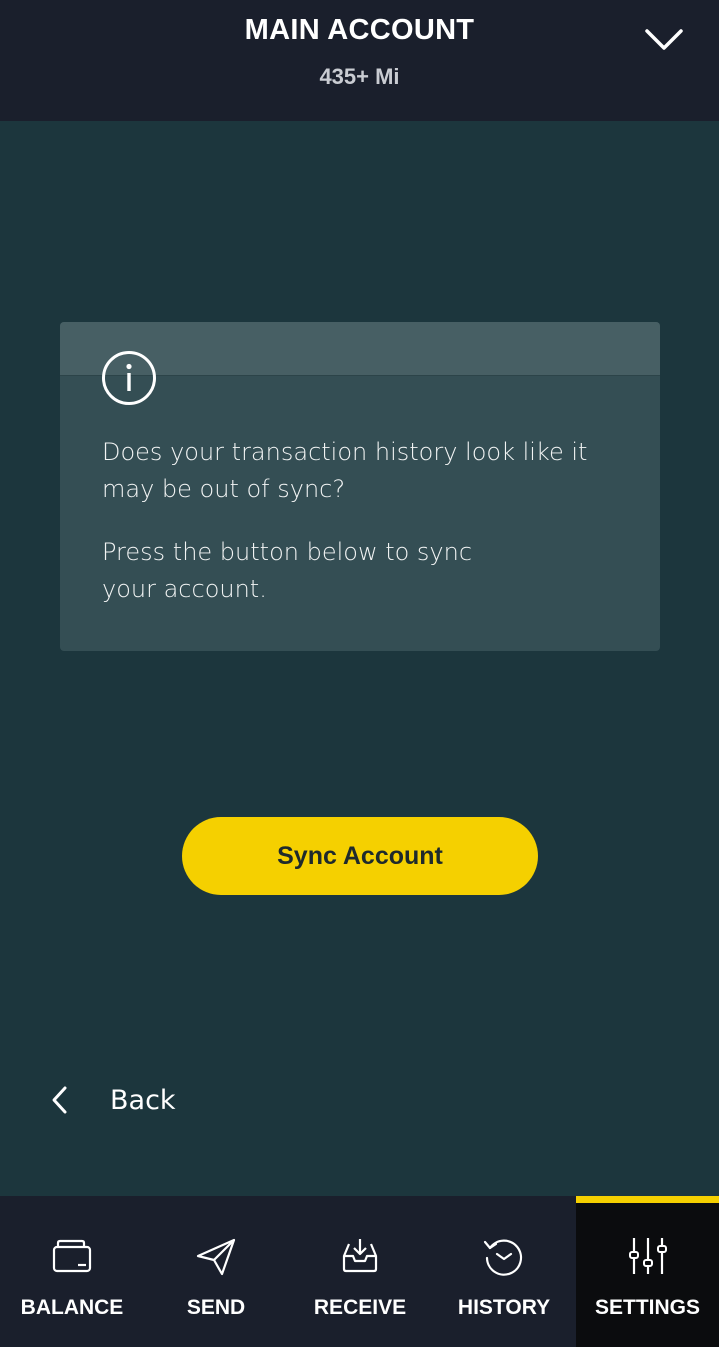  Describe the element at coordinates (359, 30) in the screenshot. I see `account-title: MAIN ACCOUNT` at that location.